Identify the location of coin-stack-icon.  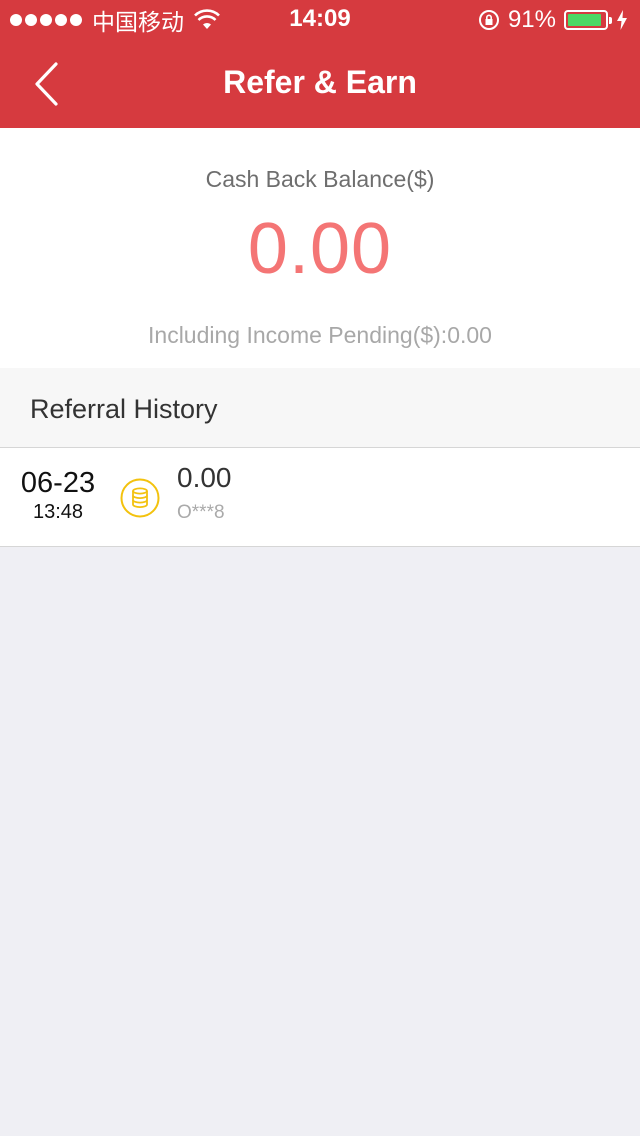
(140, 498).